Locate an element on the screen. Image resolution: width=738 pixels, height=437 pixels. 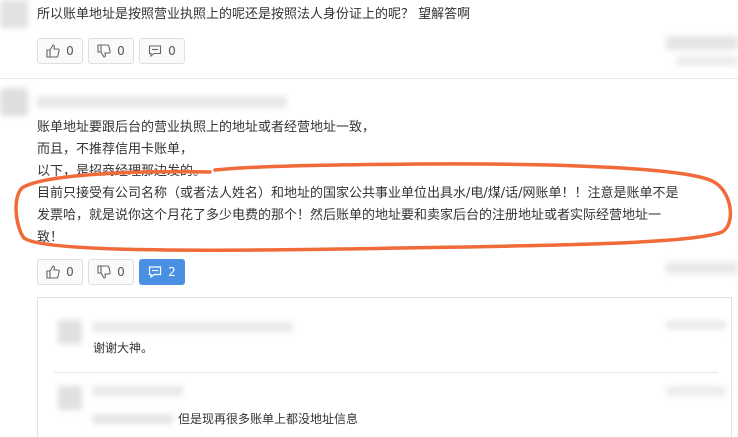
reply-text: 谢谢大神。 is located at coordinates (123, 348).